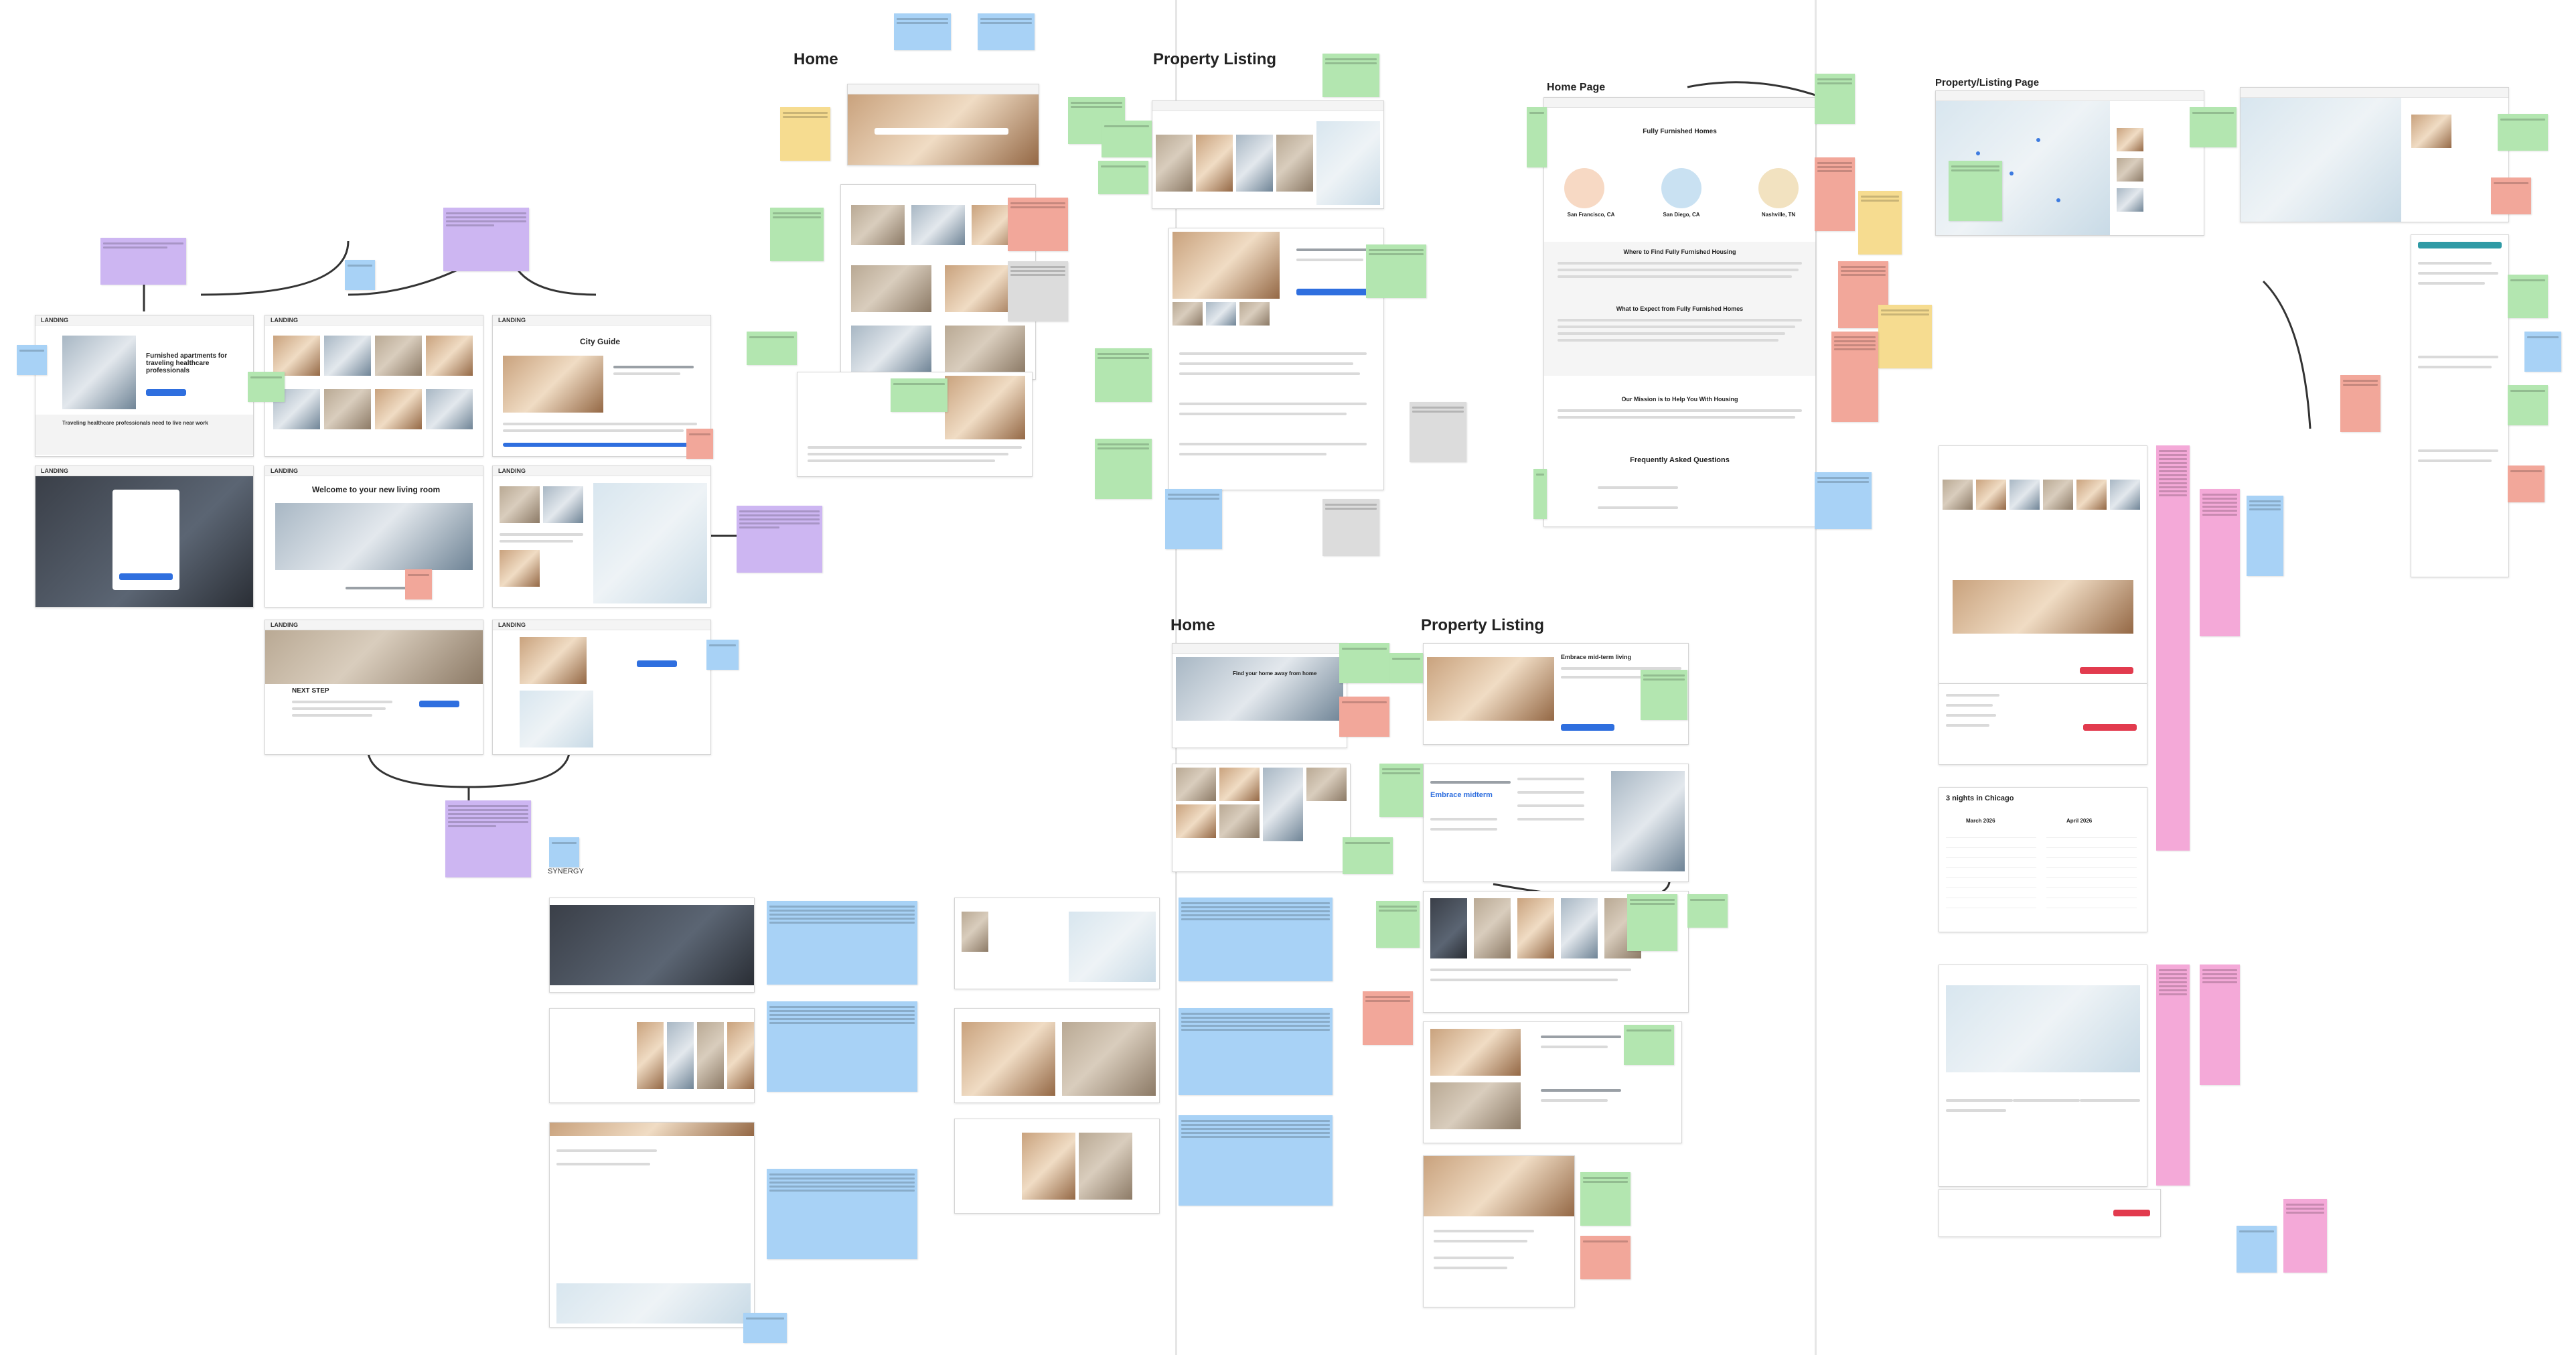  I want to click on listing-page-footer, so click(2050, 1213).